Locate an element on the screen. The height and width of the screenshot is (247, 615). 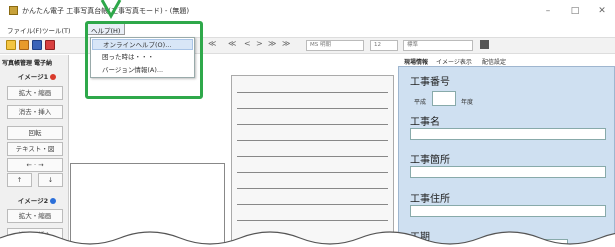
erase-insert-button-1: 消去・挿入 is located at coordinates (35, 112).